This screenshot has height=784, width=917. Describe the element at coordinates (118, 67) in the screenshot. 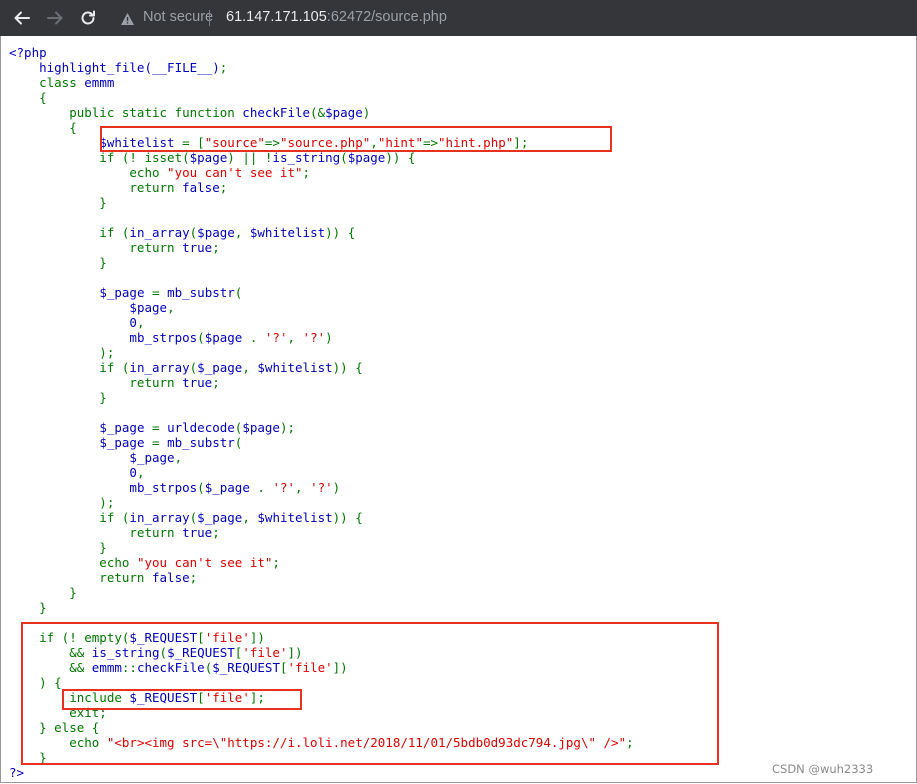

I see `code-line: highlight_file(__FILE__);` at that location.